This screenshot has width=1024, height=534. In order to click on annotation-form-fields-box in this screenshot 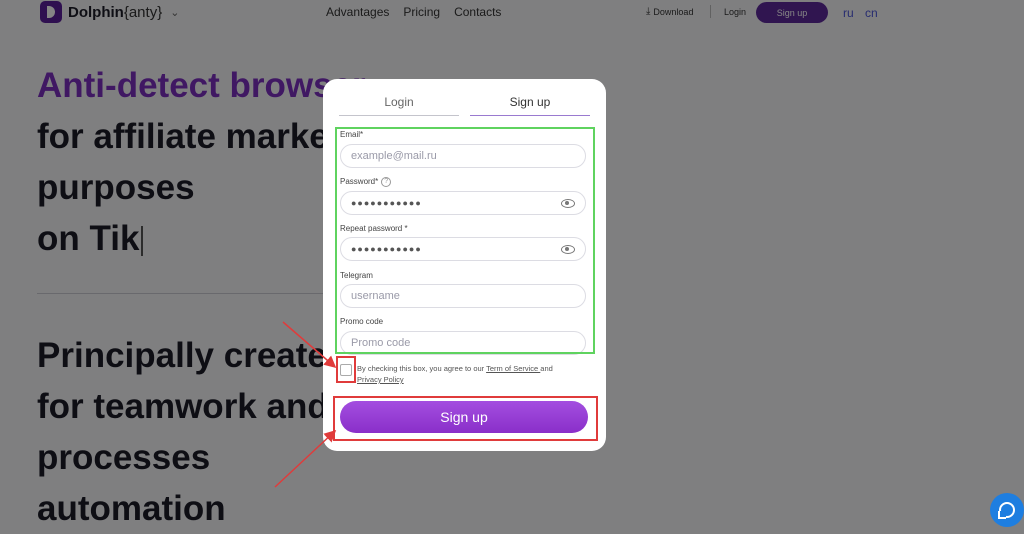, I will do `click(465, 240)`.